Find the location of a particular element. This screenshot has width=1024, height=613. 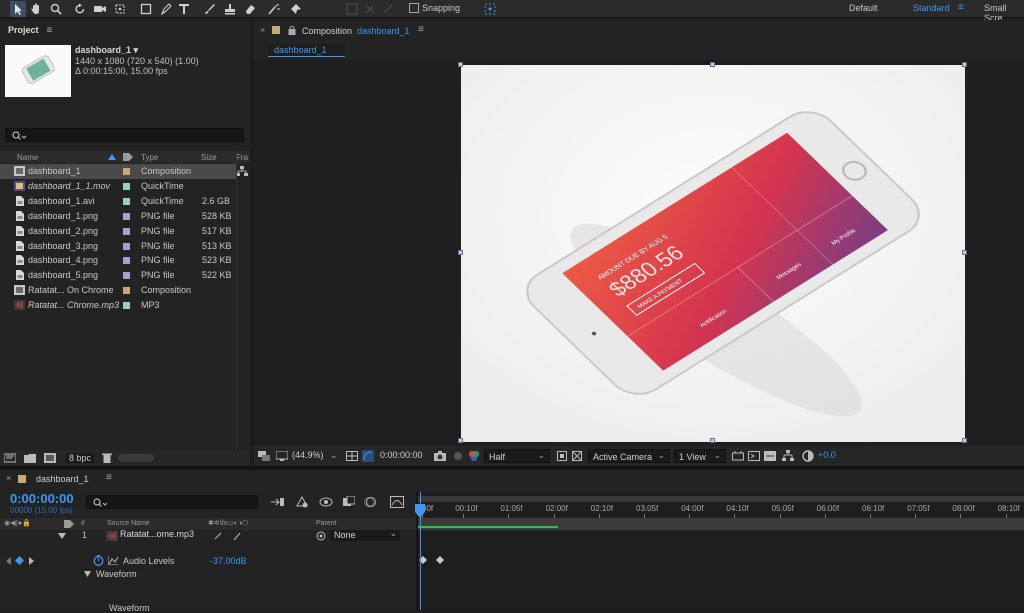

timeline-current-time: 0:00:00:00 is located at coordinates (42, 498).